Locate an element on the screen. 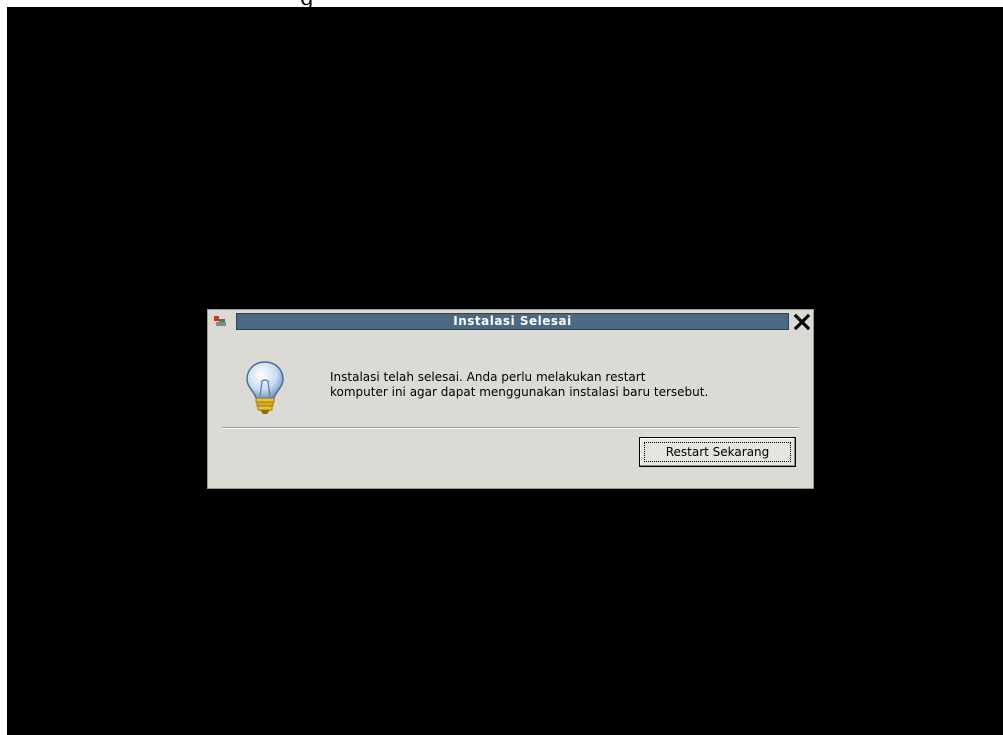 This screenshot has width=1003, height=735. dialog-title: Instalasi Selesai is located at coordinates (512, 321).